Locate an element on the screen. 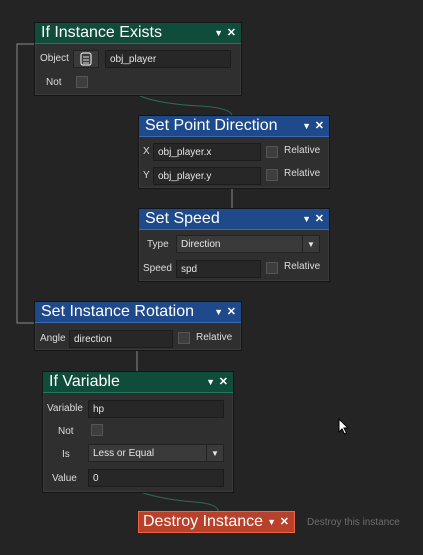 The height and width of the screenshot is (555, 423). block-title: Set Point Direction is located at coordinates (211, 125).